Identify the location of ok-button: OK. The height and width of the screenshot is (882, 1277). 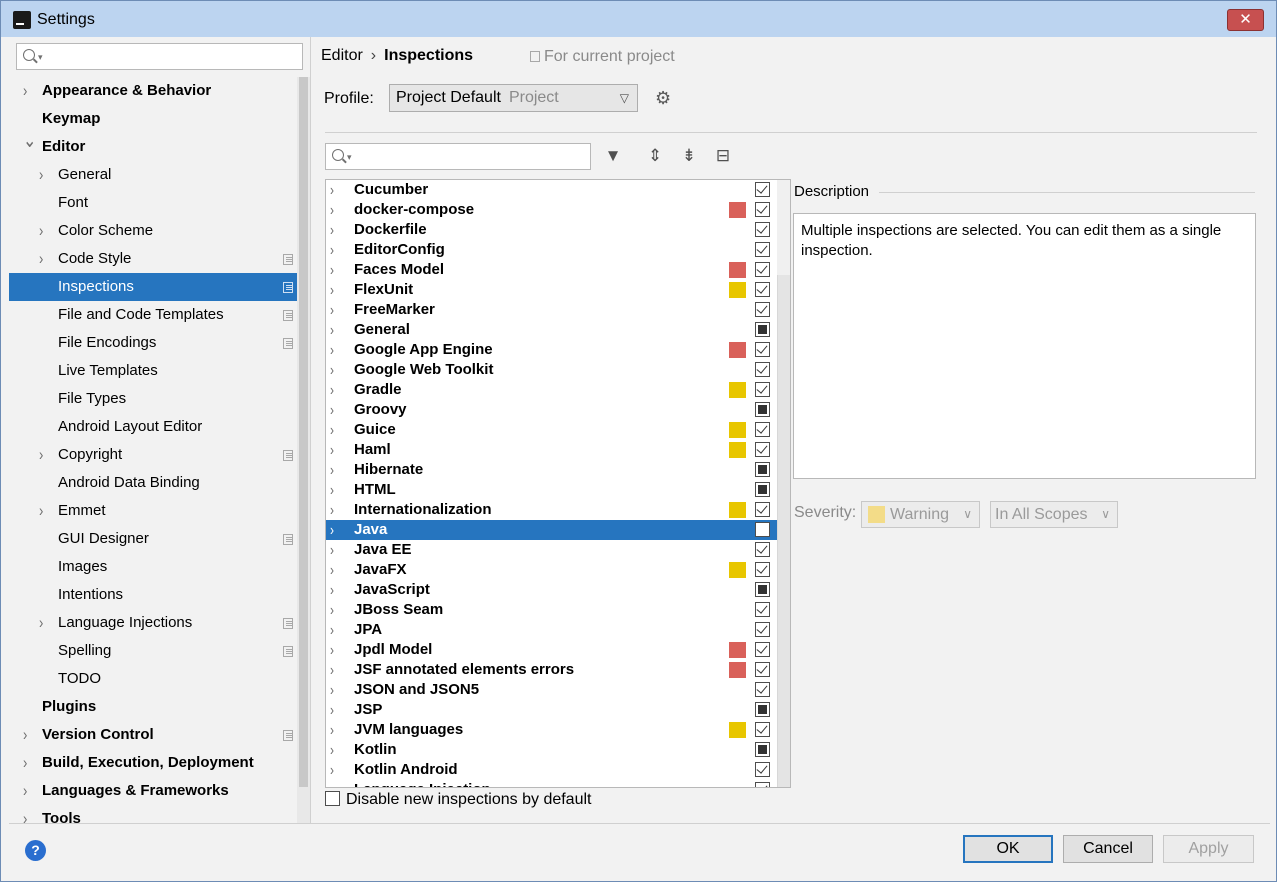
(1008, 849).